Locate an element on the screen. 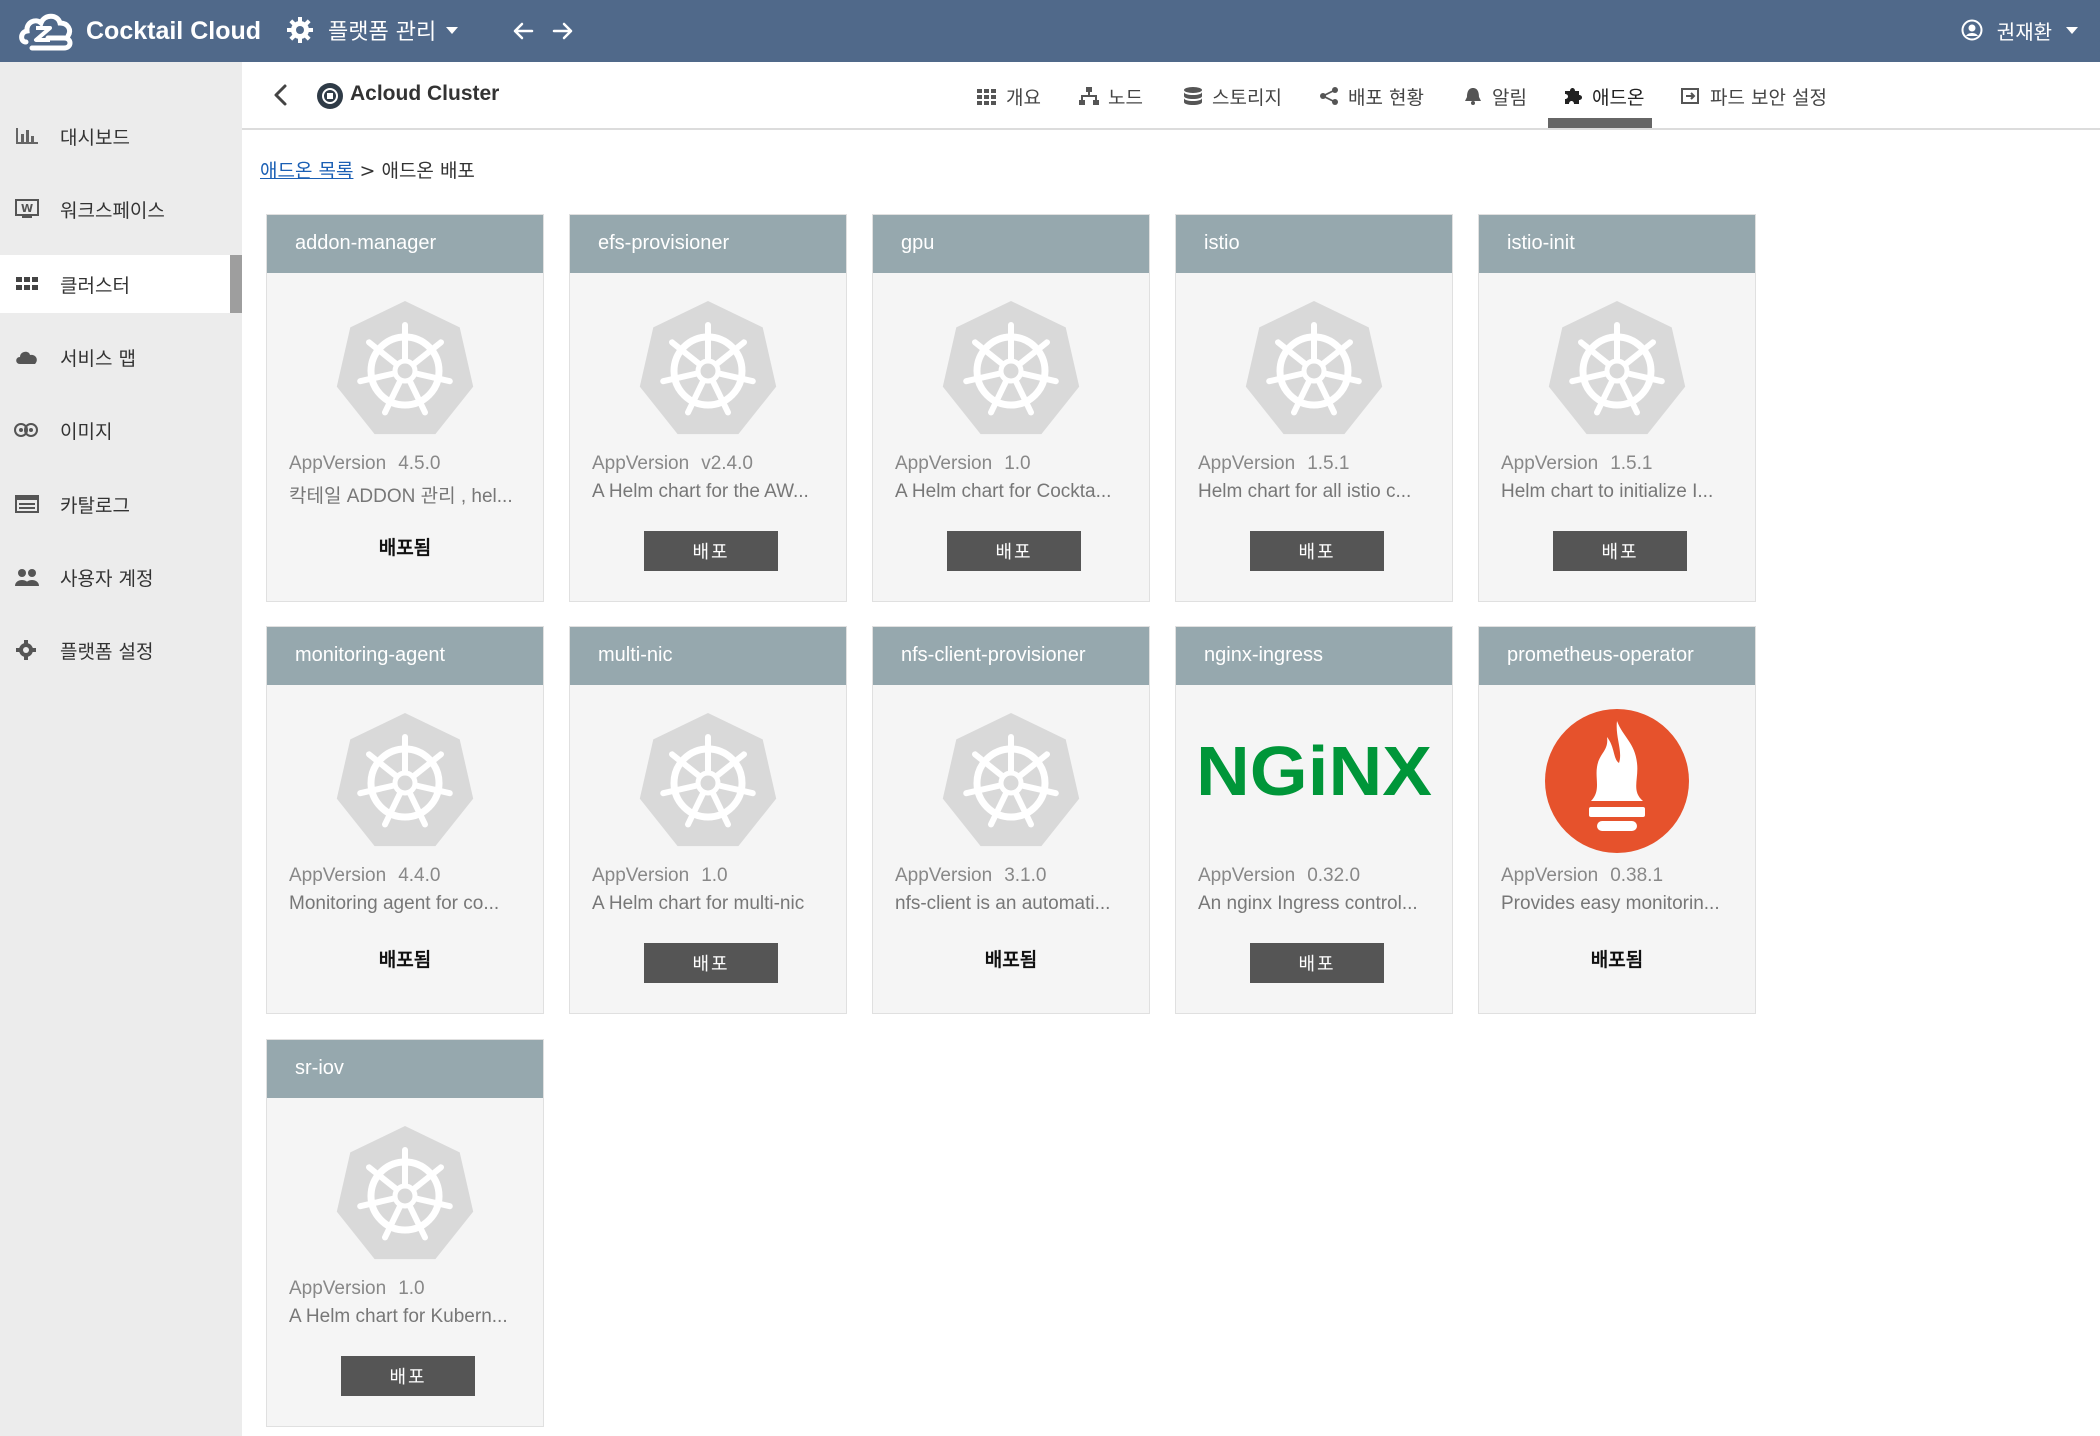 The image size is (2100, 1436). addon-card-header: istio-init is located at coordinates (1617, 244).